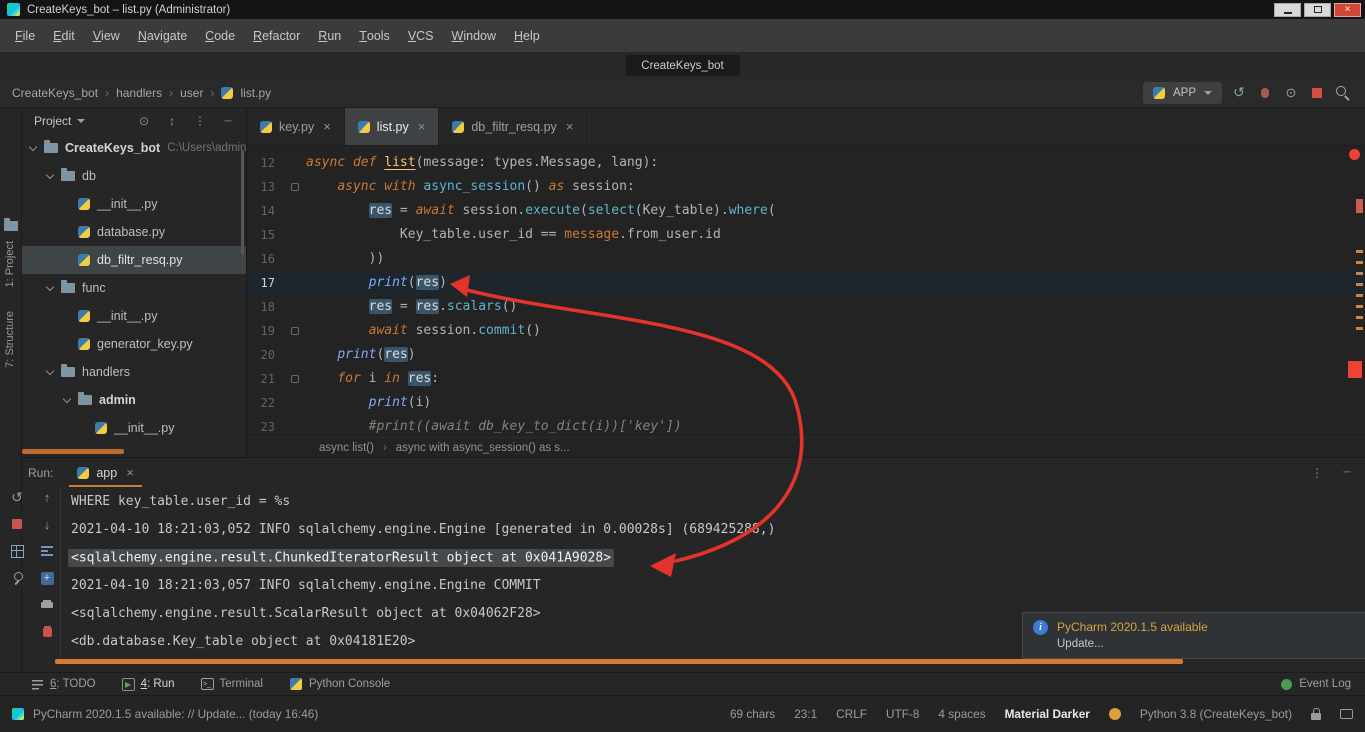 The height and width of the screenshot is (732, 1365). Describe the element at coordinates (276, 35) in the screenshot. I see `menu-refactor: Refactor` at that location.